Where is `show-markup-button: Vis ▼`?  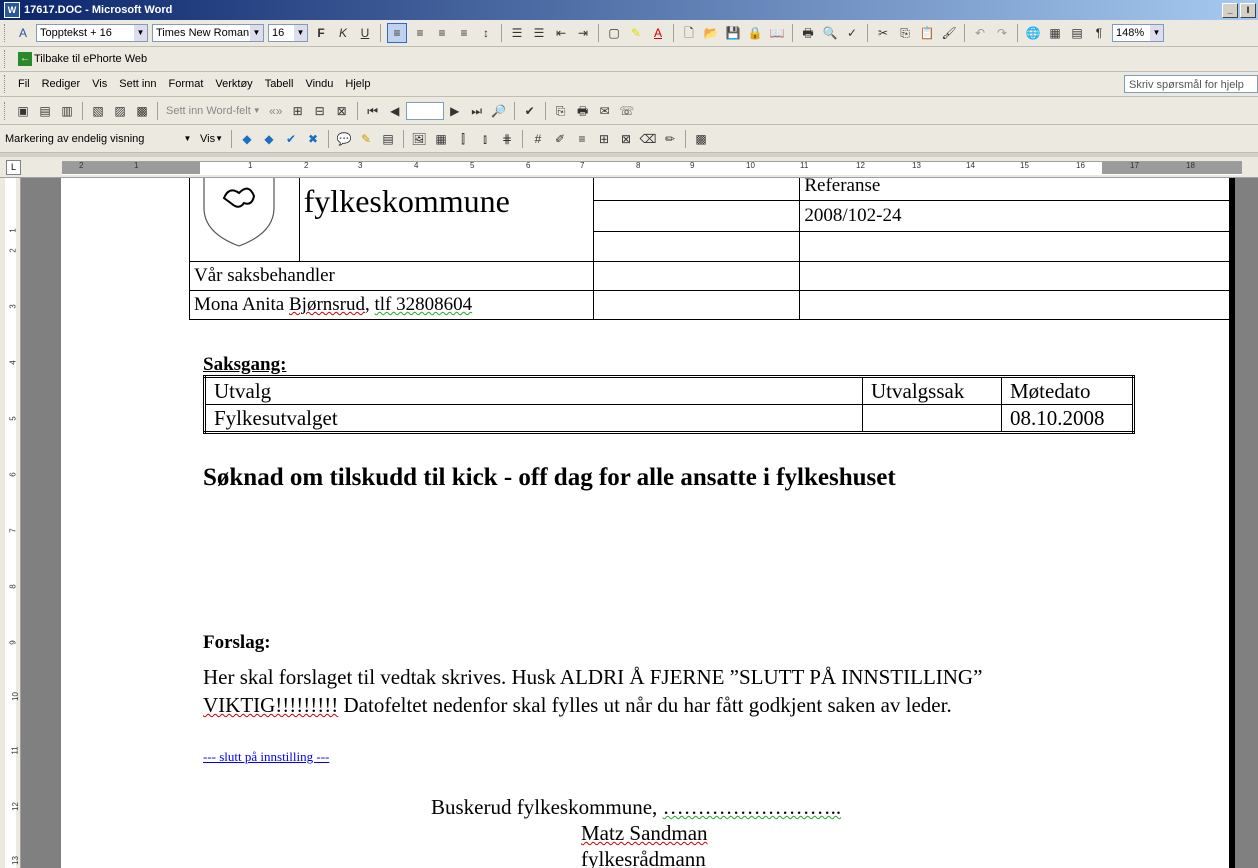 show-markup-button: Vis ▼ is located at coordinates (211, 139).